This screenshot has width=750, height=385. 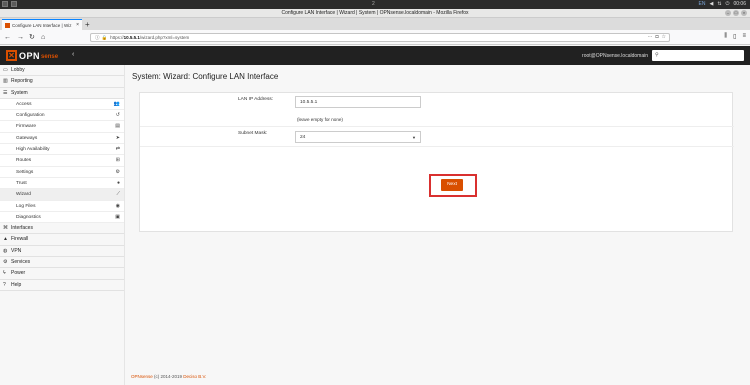 What do you see at coordinates (5, 70) in the screenshot?
I see `laptop-icon: ▭` at bounding box center [5, 70].